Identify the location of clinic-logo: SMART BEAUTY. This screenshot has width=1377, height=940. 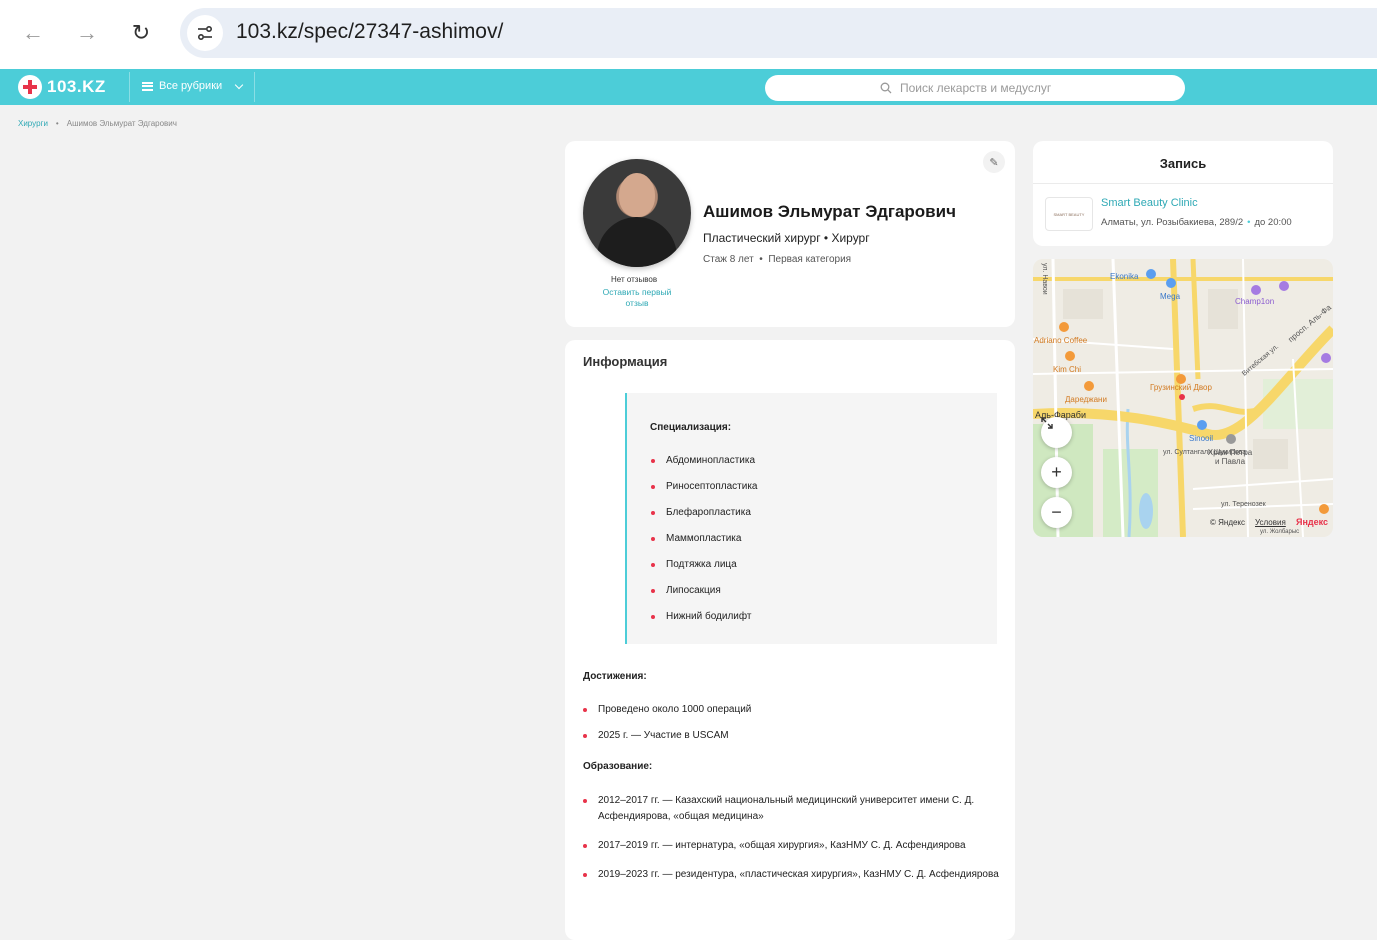
(1069, 214).